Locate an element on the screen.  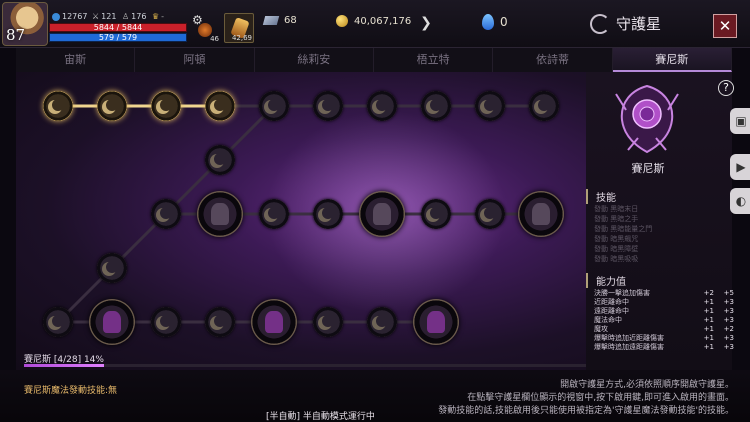
play-button: ▶ is located at coordinates (740, 167).